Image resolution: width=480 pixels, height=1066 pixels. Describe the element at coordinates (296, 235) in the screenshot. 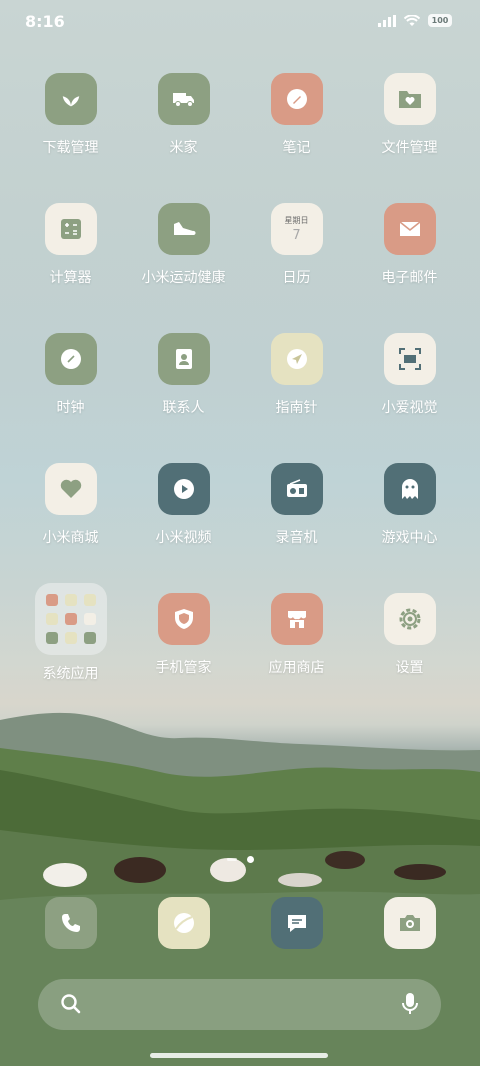

I see `calendar-date: 7` at that location.